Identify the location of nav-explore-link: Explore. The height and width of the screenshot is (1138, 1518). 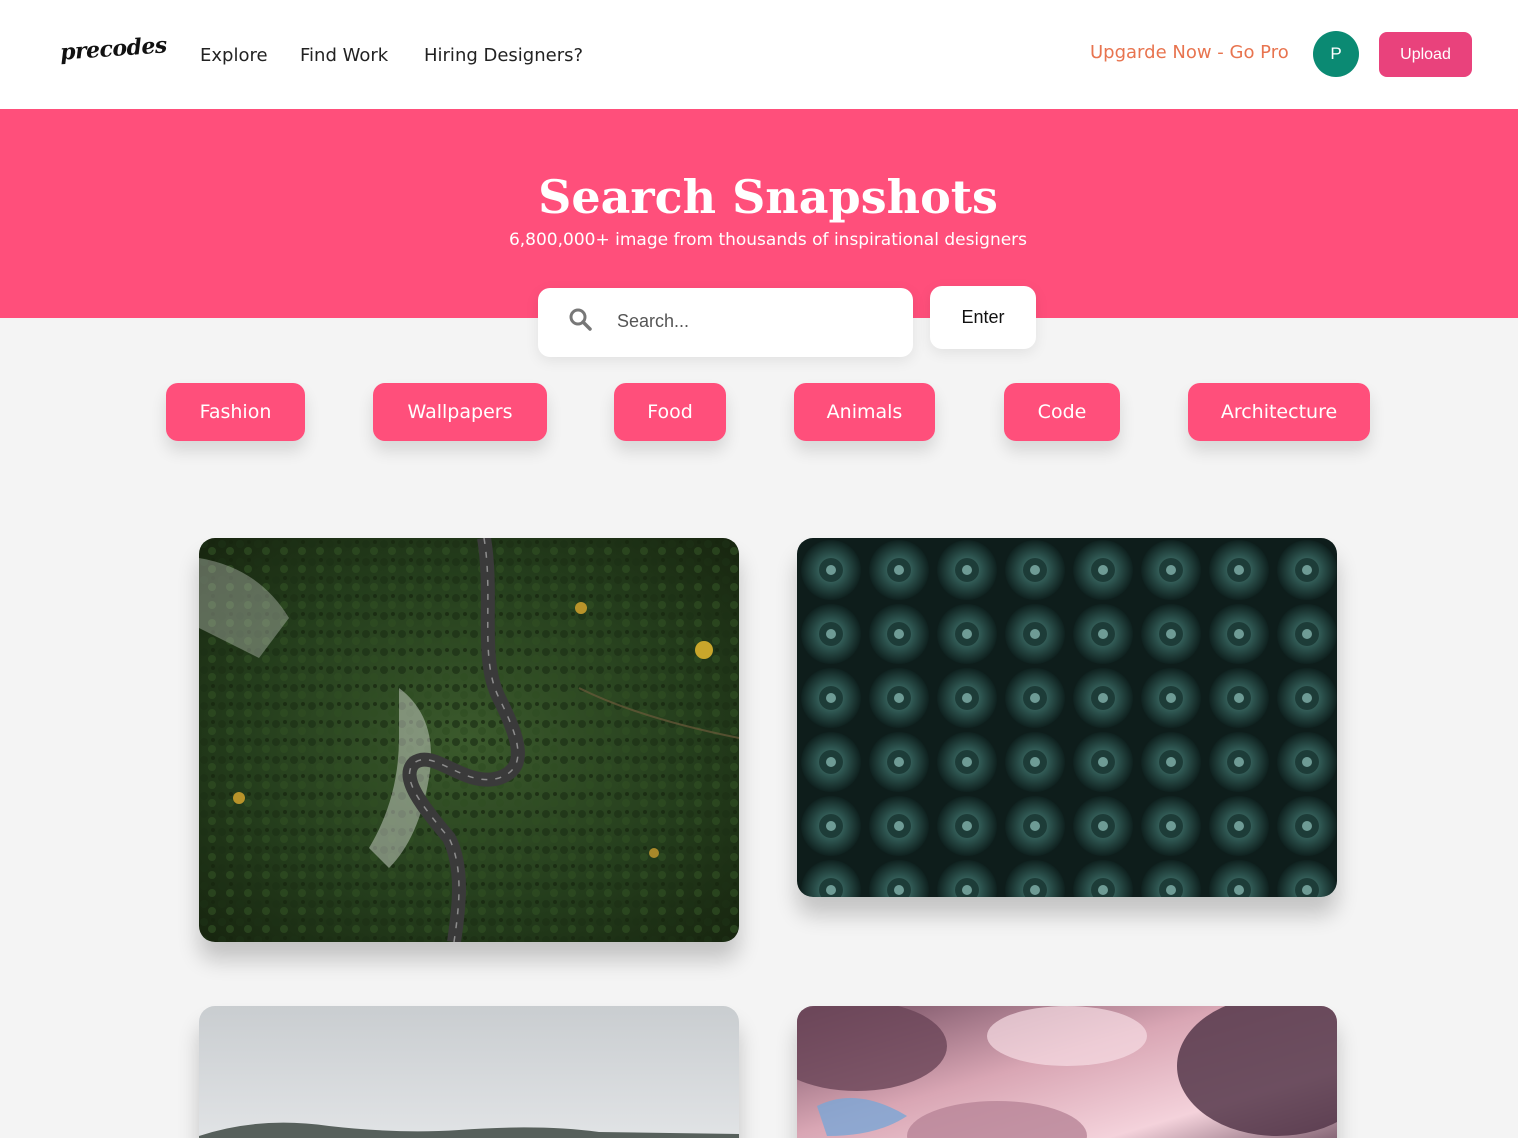
(234, 55).